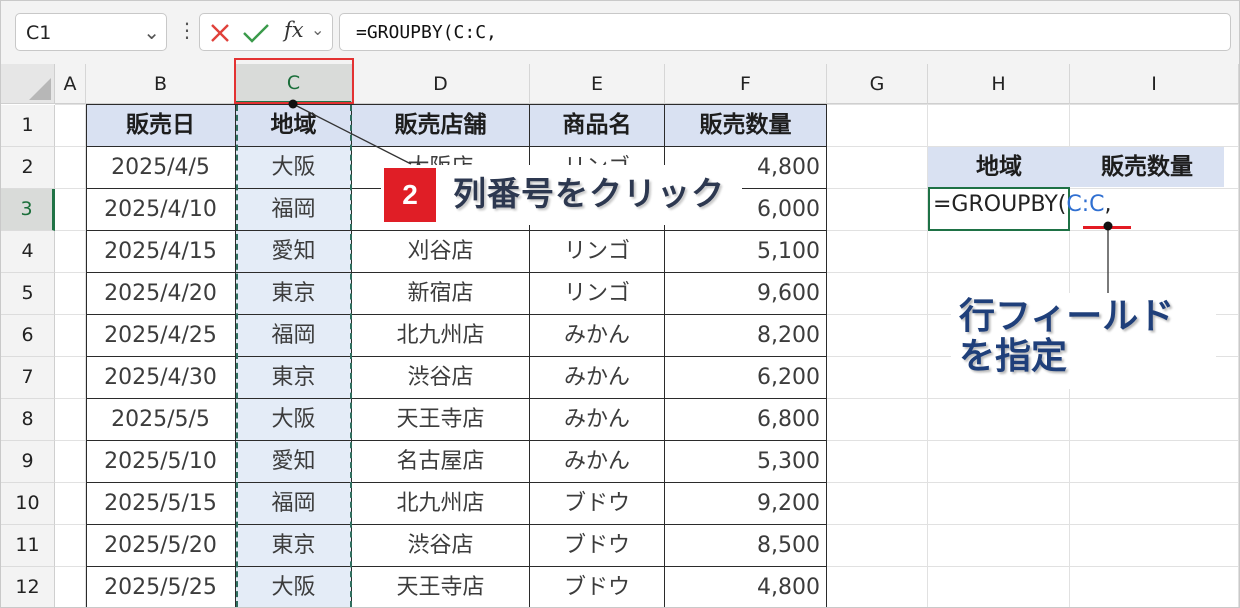 This screenshot has width=1240, height=608. Describe the element at coordinates (746, 84) in the screenshot. I see `column-header-f: F` at that location.